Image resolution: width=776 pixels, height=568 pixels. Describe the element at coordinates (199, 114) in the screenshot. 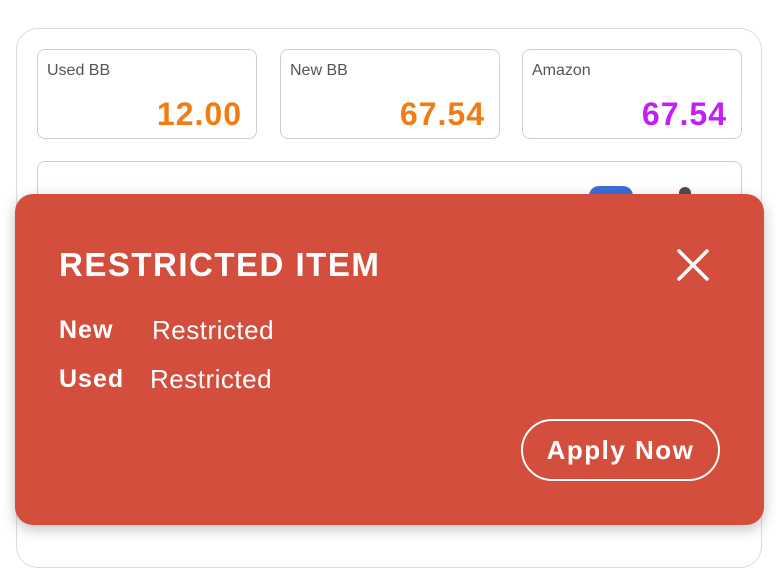

I see `price-value: 12.00` at that location.